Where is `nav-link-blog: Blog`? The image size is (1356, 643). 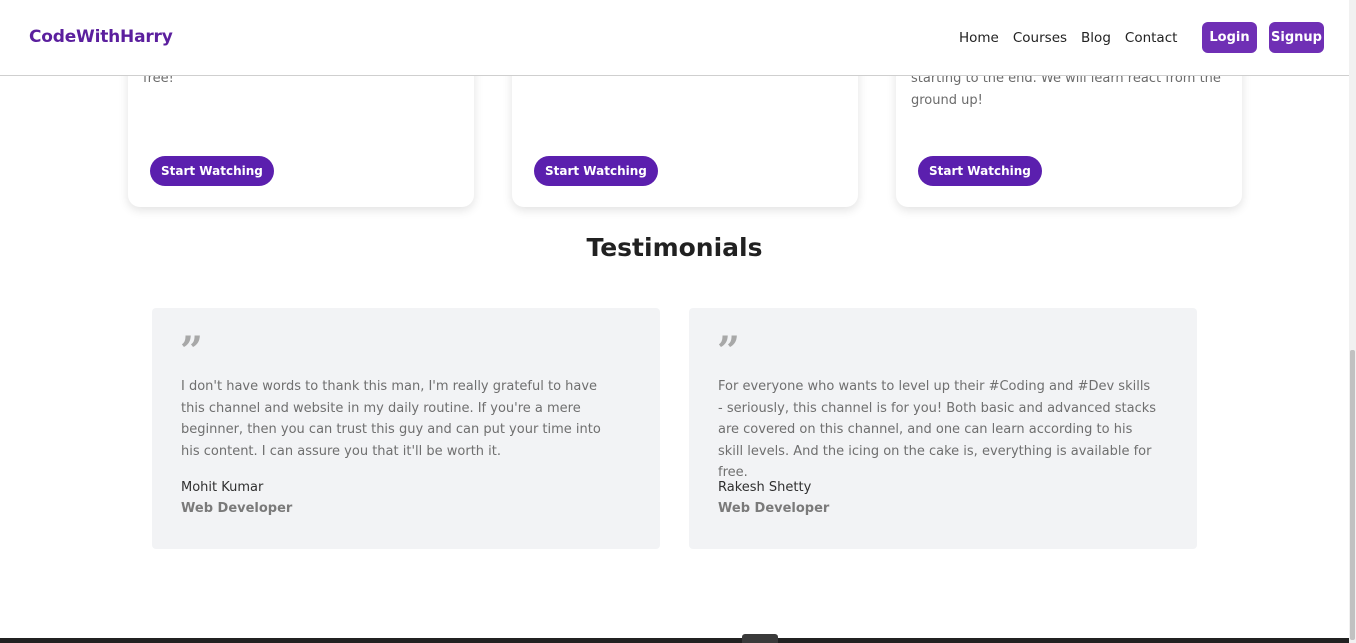
nav-link-blog: Blog is located at coordinates (1096, 38).